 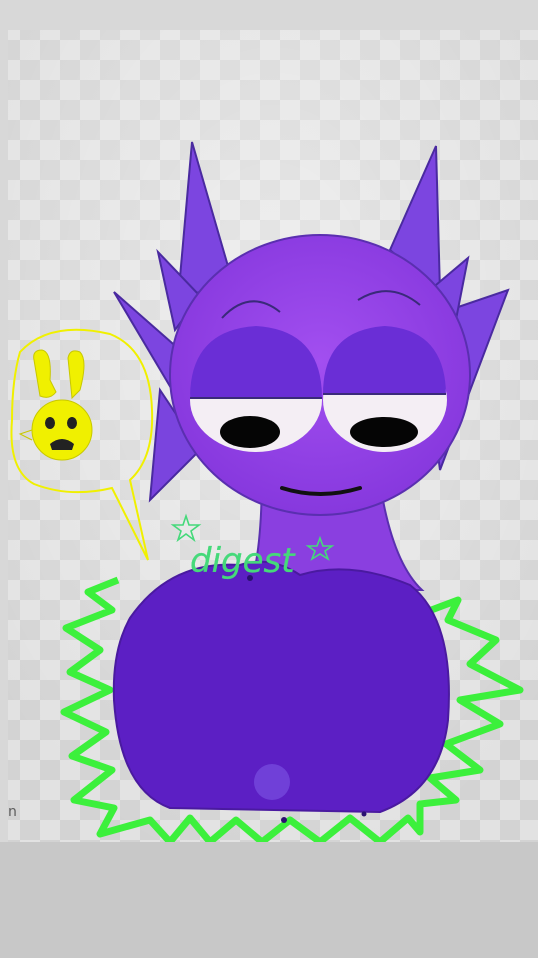 I want to click on bottom-gray-area, so click(x=269, y=900).